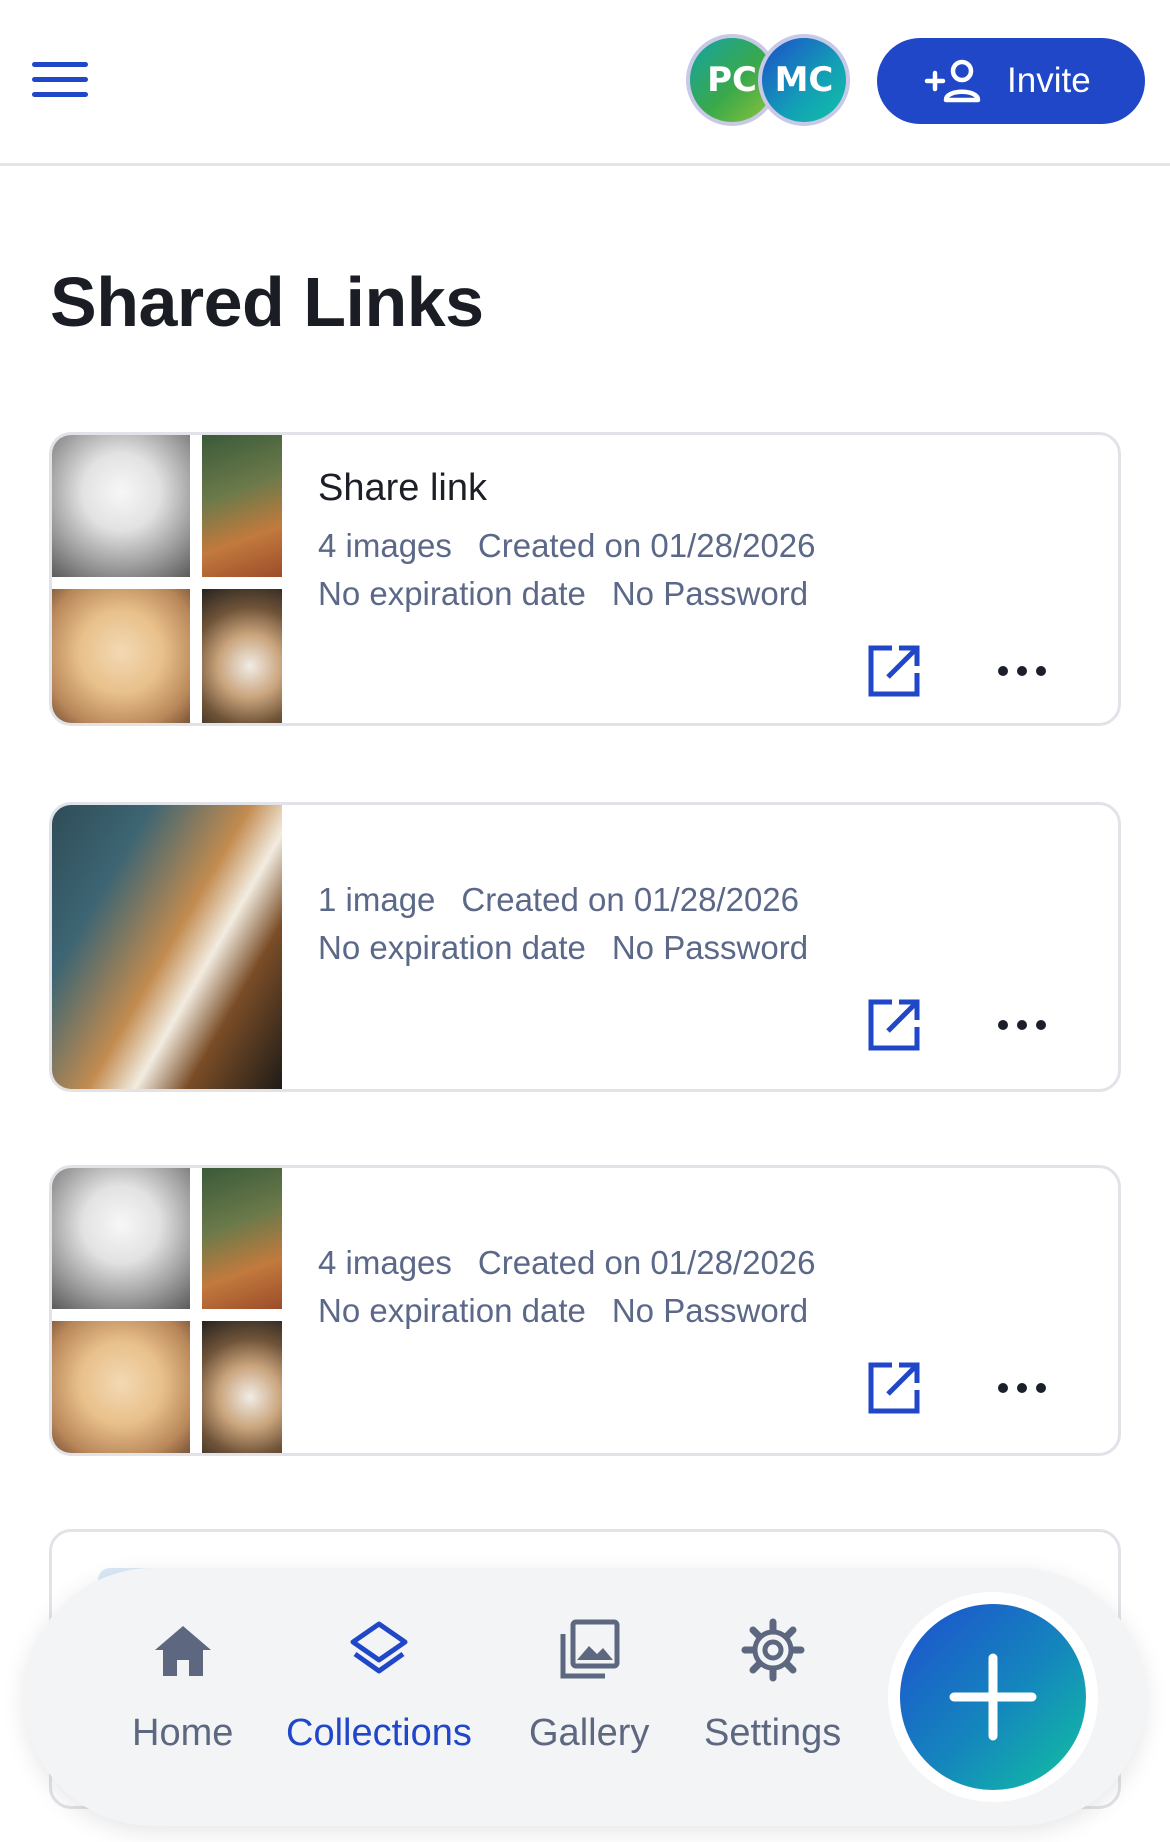 The width and height of the screenshot is (1170, 1842). Describe the element at coordinates (589, 1733) in the screenshot. I see `nav-gallery-label: Gallery` at that location.